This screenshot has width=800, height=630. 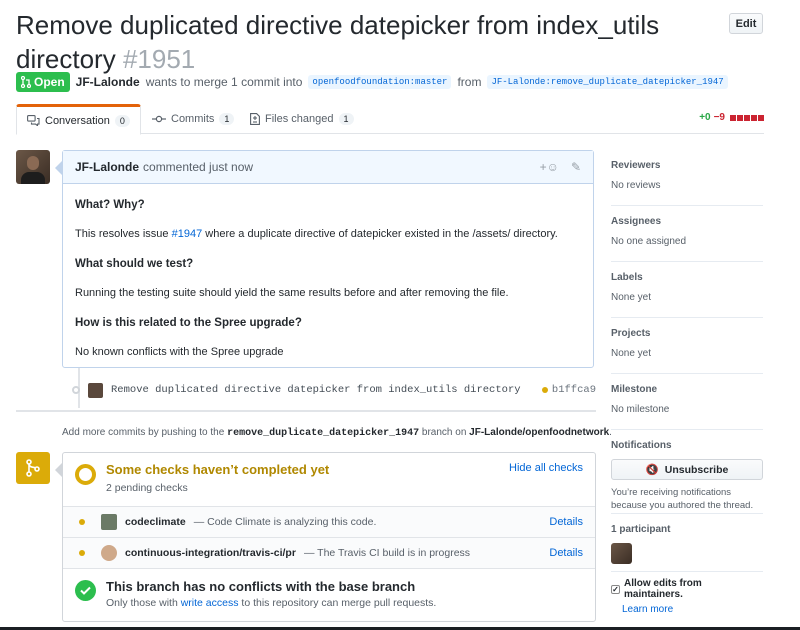 I want to click on git-merge-icon, so click(x=33, y=468).